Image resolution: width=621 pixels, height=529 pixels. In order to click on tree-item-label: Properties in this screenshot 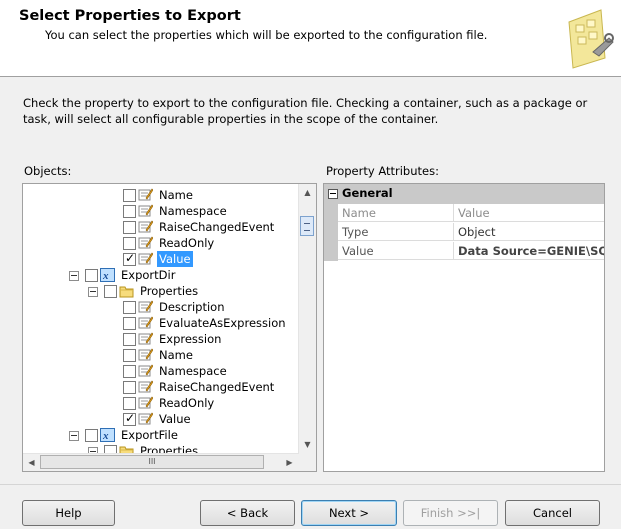, I will do `click(169, 291)`.